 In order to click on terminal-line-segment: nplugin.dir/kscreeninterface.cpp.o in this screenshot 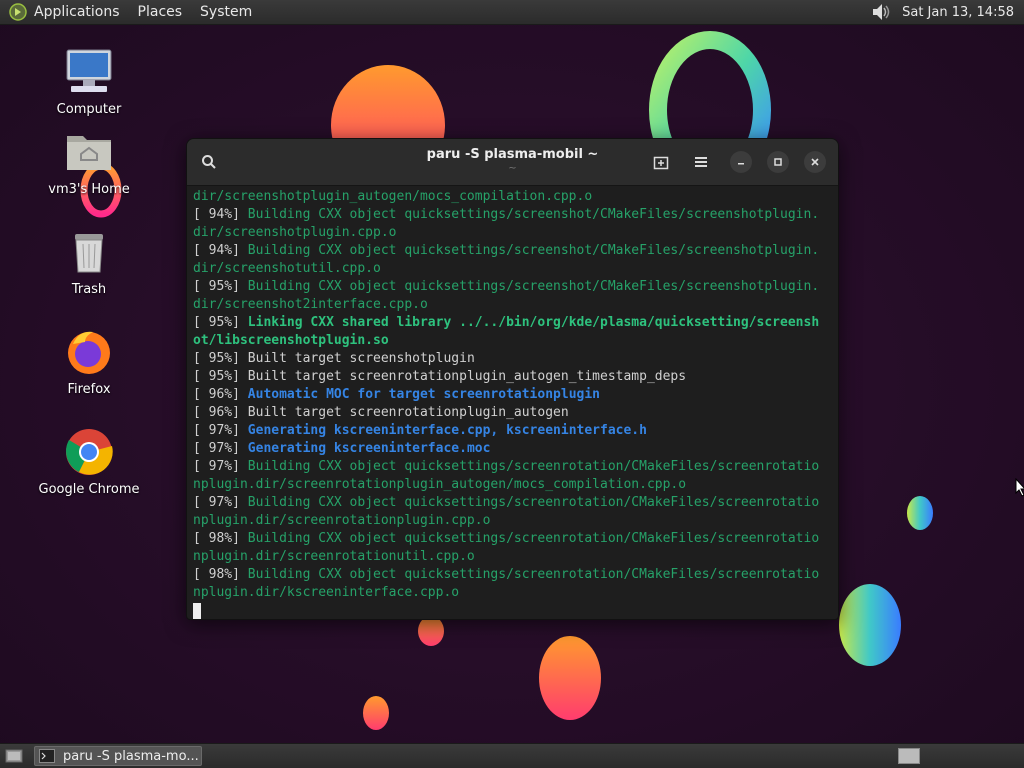, I will do `click(326, 592)`.